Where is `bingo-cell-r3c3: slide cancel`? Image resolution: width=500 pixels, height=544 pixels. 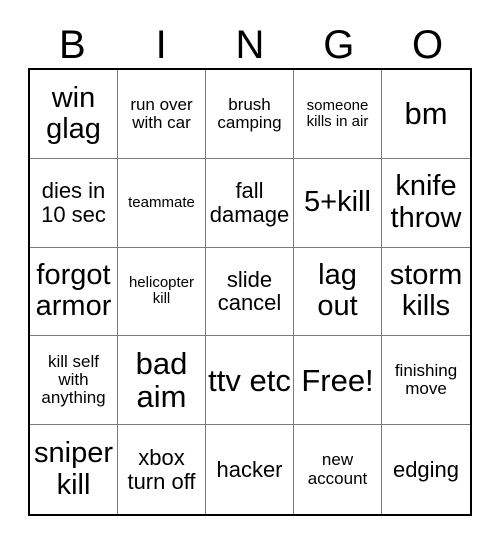 bingo-cell-r3c3: slide cancel is located at coordinates (250, 292).